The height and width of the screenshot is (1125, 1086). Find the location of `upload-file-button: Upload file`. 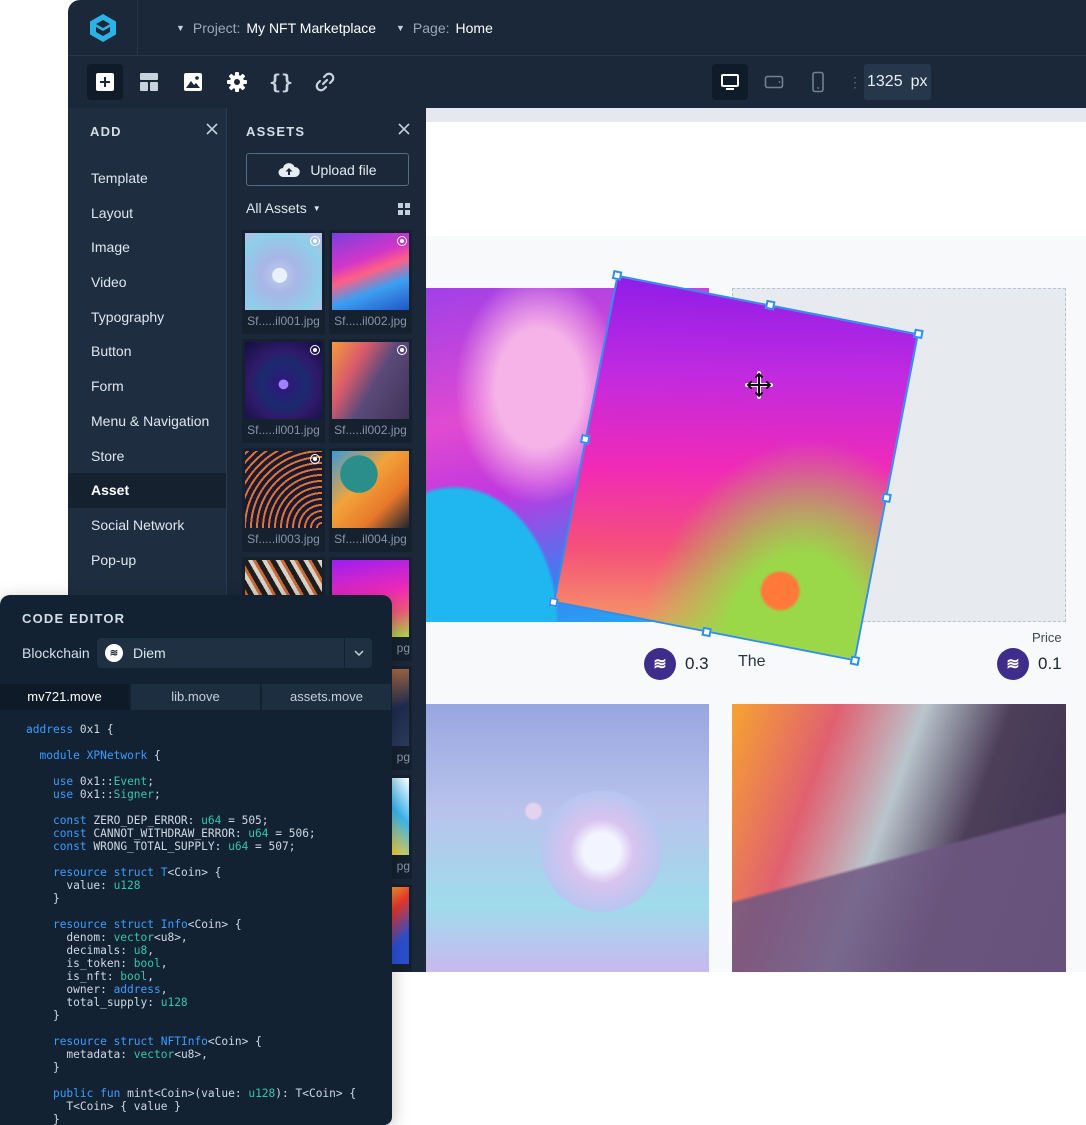

upload-file-button: Upload file is located at coordinates (327, 169).